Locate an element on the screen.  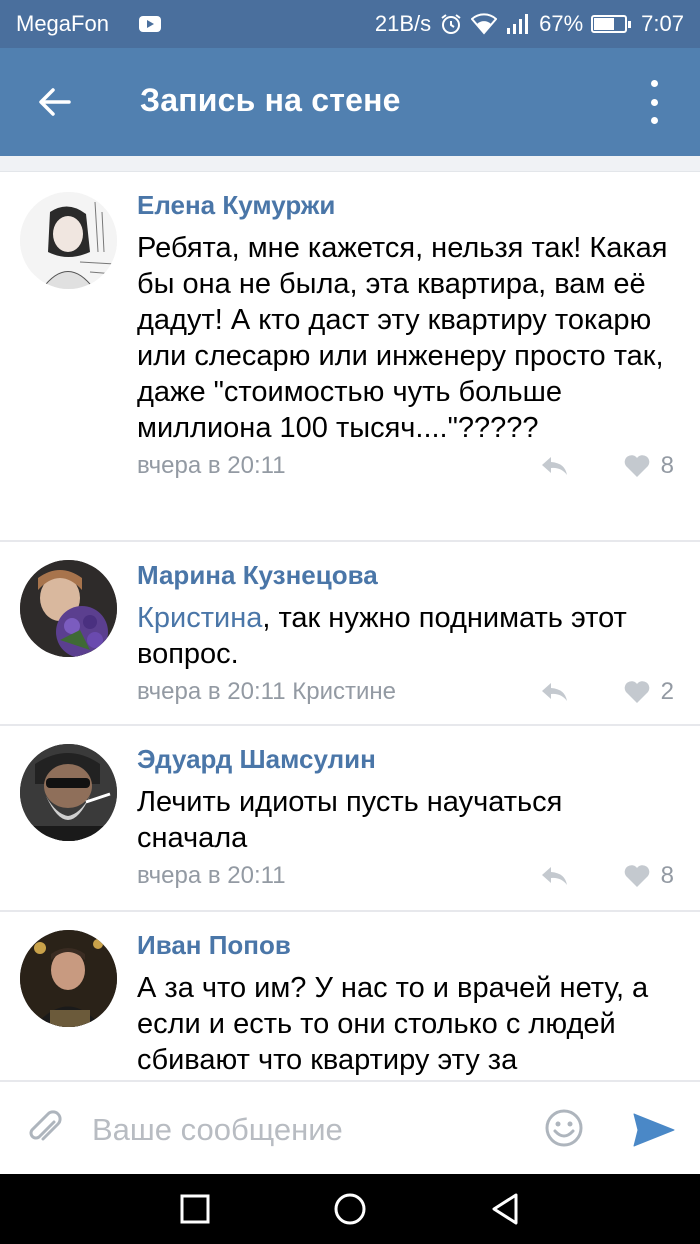
comment-author: Марина Кузнецова is located at coordinates (408, 575).